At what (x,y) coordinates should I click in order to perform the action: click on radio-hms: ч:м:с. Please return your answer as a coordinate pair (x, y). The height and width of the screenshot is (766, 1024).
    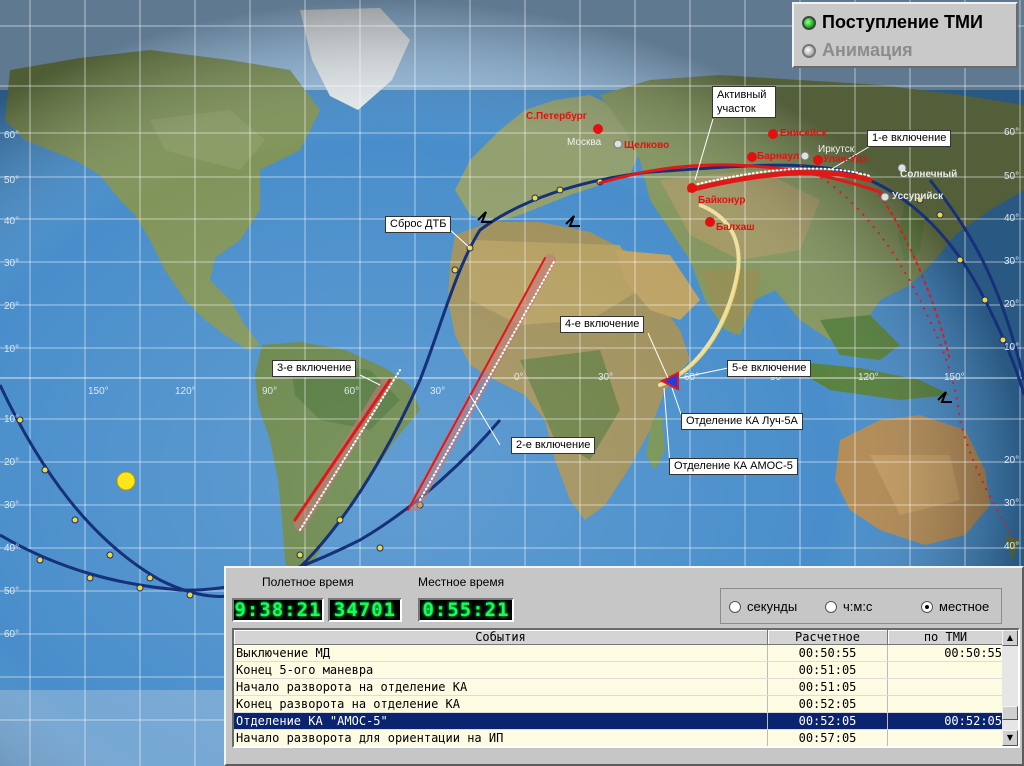
    Looking at the image, I should click on (848, 606).